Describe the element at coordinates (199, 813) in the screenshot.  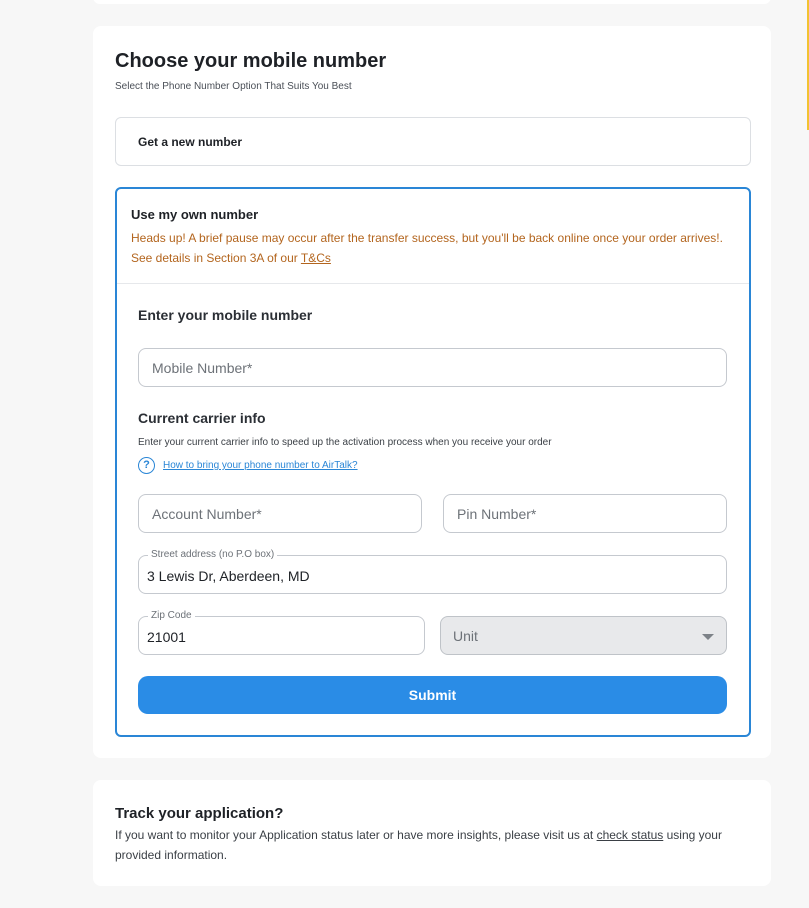
I see `track-title: Track your application?` at that location.